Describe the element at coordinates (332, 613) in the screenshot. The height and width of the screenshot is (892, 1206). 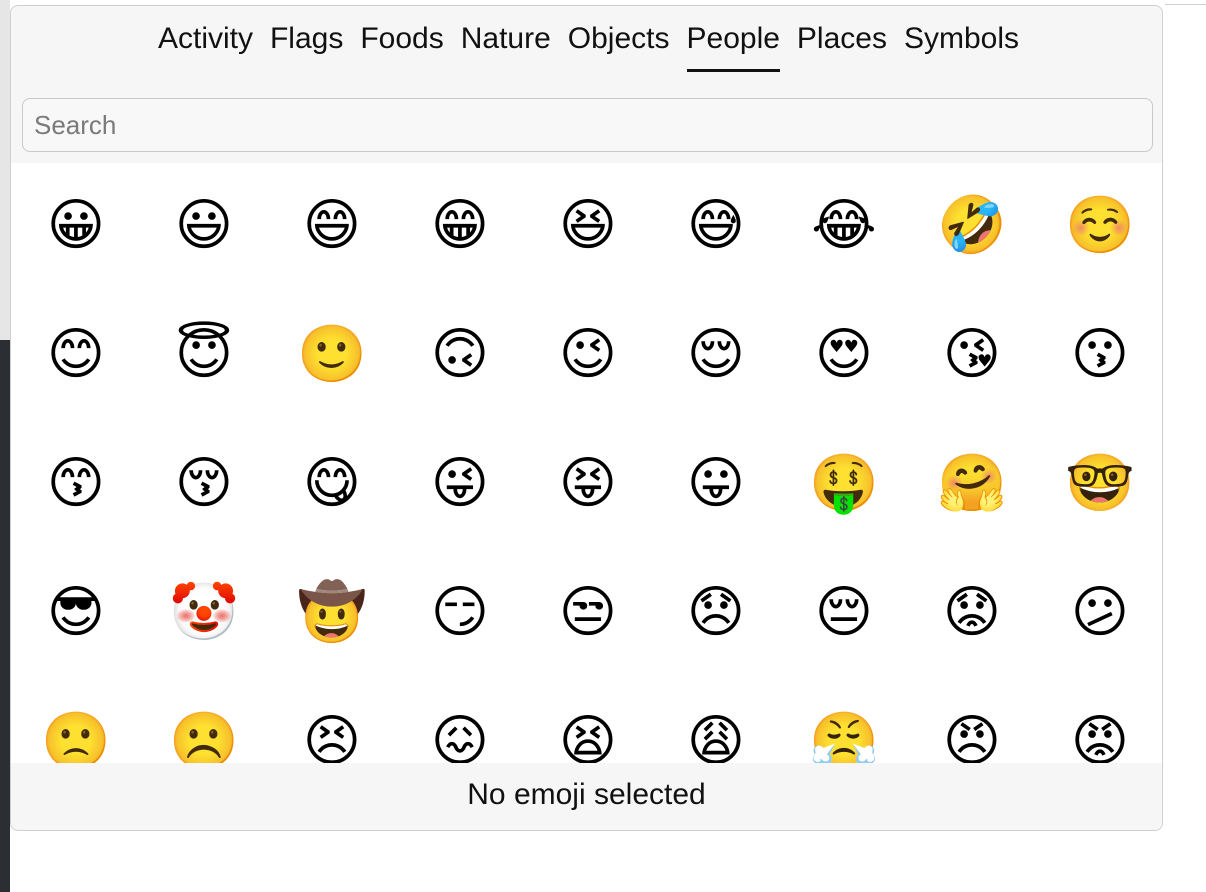
I see `emoji-cowboy-hat-face: 🤠` at that location.